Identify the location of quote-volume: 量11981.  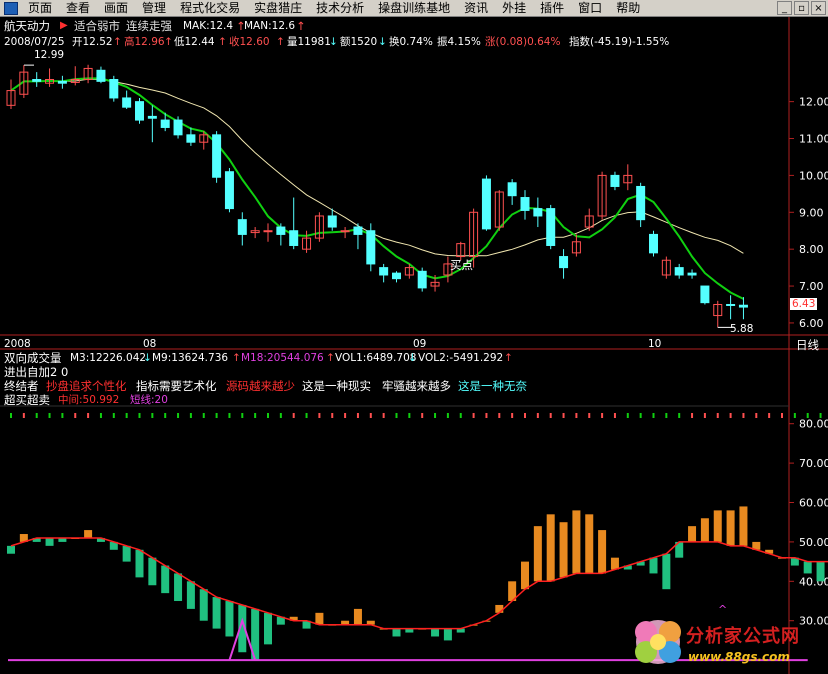
(309, 42).